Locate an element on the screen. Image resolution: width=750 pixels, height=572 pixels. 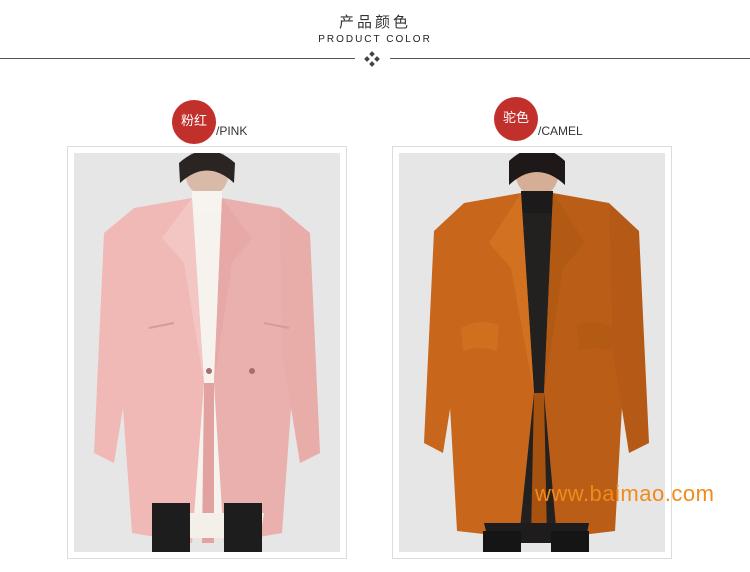
divider-right is located at coordinates (570, 58).